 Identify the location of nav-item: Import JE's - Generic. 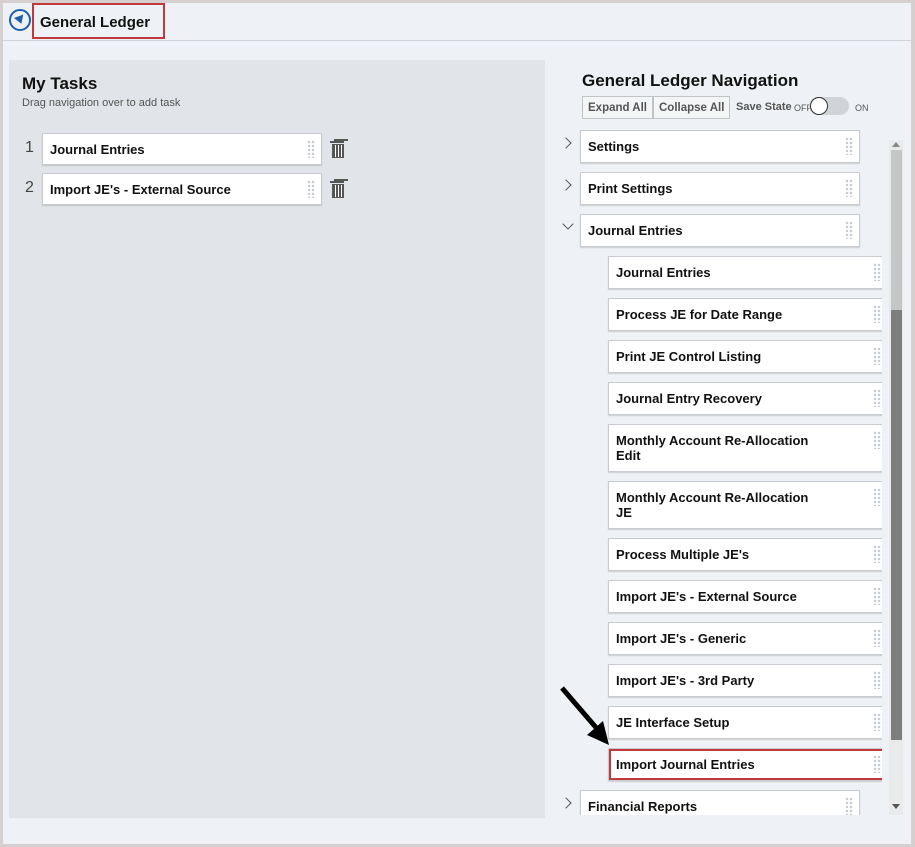
(717, 638).